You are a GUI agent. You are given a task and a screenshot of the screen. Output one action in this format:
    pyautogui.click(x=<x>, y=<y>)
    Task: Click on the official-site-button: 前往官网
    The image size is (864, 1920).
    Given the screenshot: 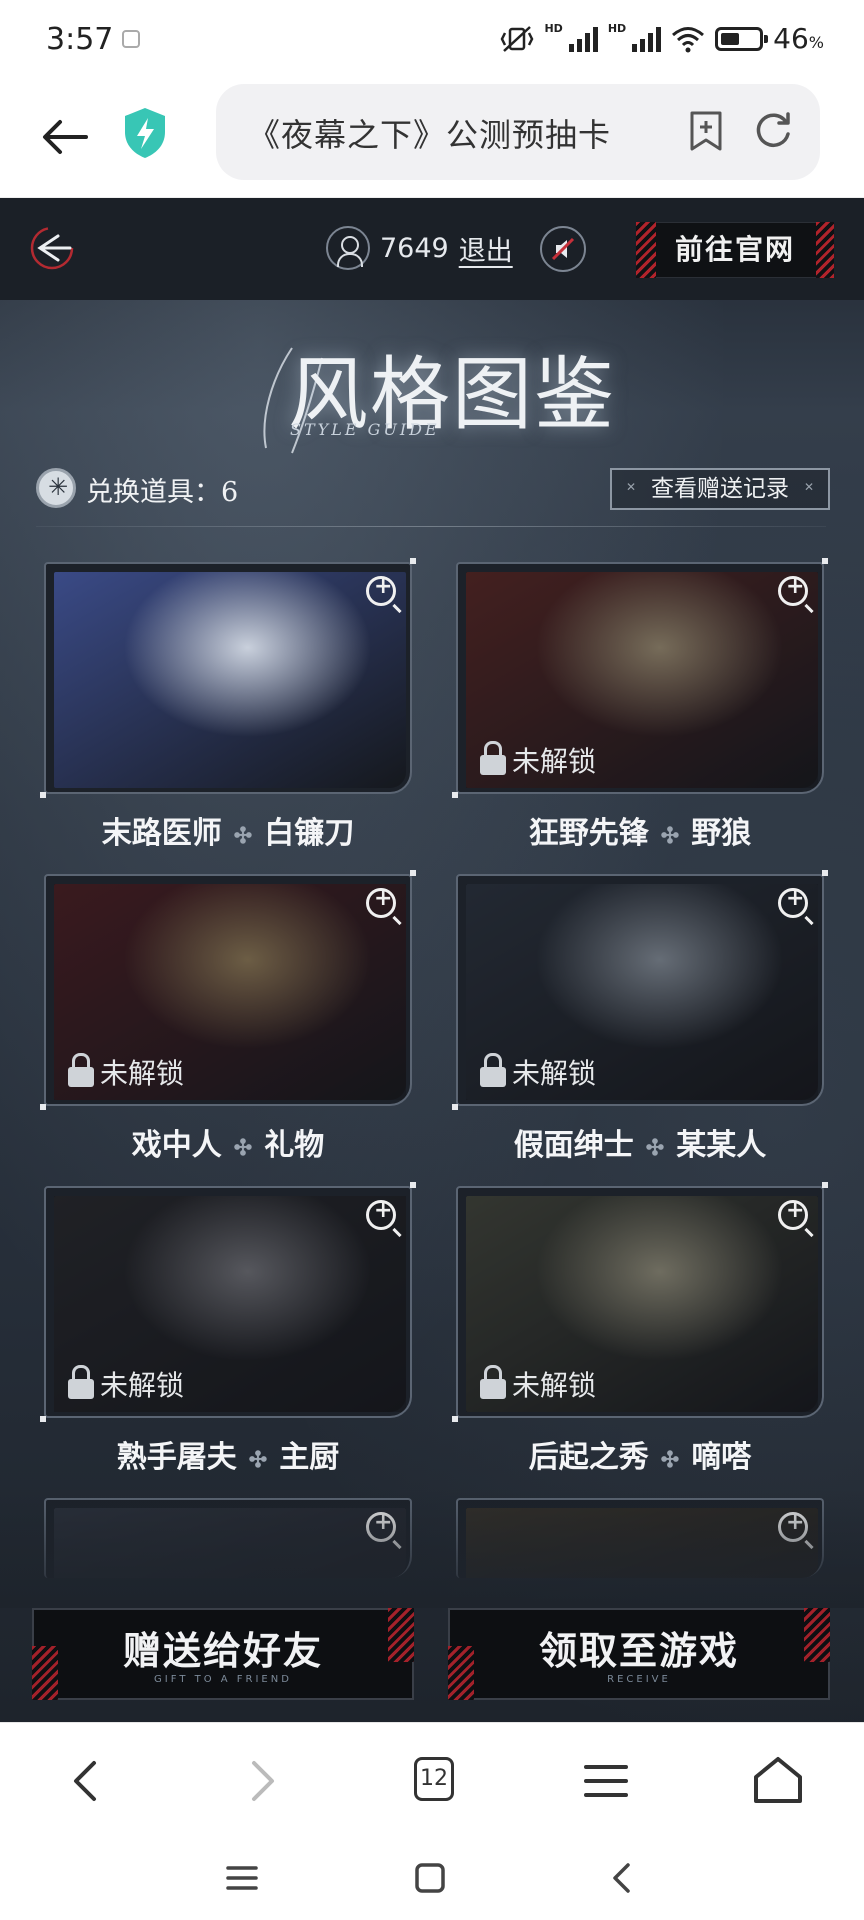 What is the action you would take?
    pyautogui.click(x=735, y=250)
    